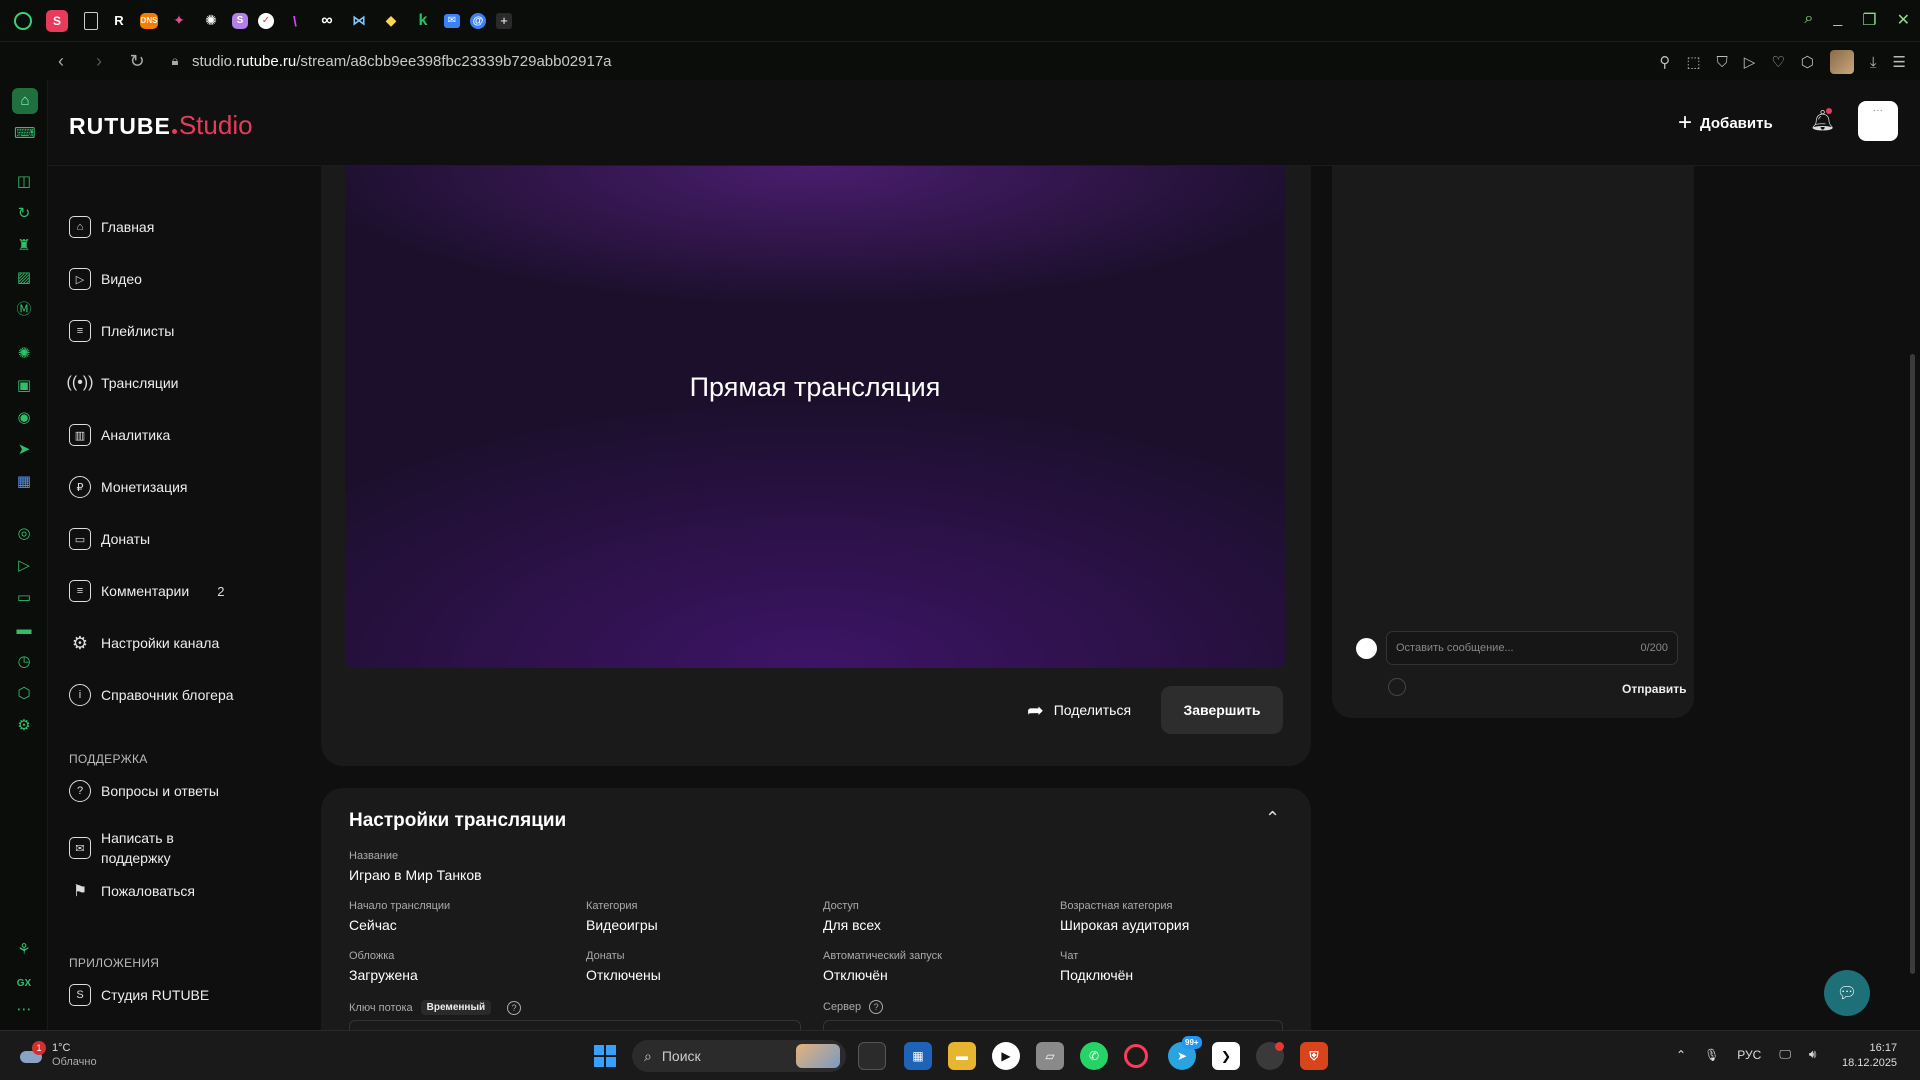  Describe the element at coordinates (423, 21) in the screenshot. I see `tab-kinopoisk-icon: k` at that location.